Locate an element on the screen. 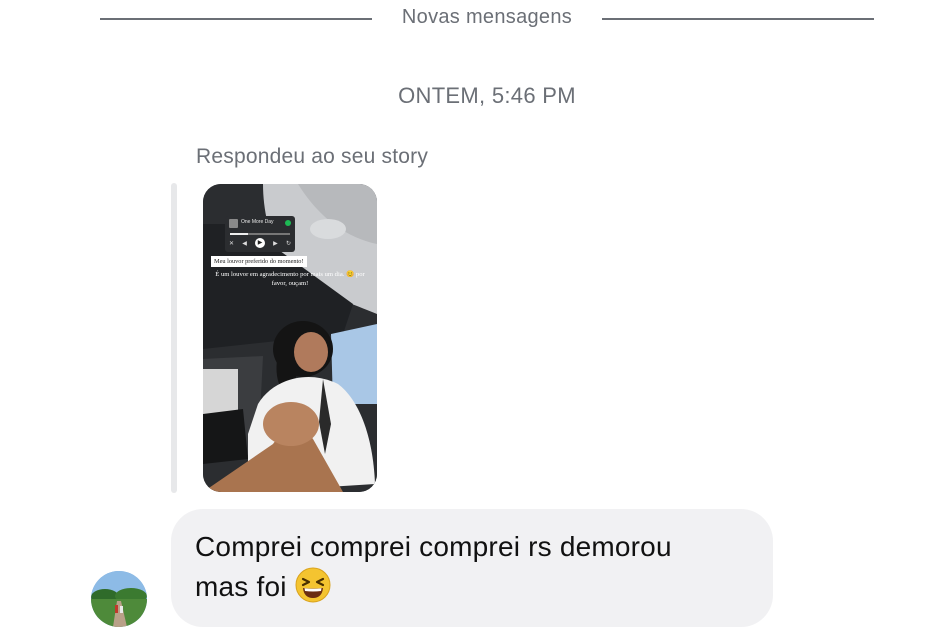 The height and width of the screenshot is (642, 948). message-timestamp: ONTEM, 5:46 PM is located at coordinates (487, 95).